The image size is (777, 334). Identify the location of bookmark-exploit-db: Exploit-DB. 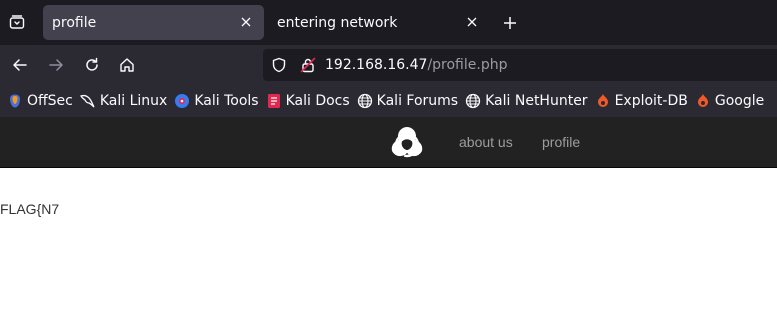
(641, 101).